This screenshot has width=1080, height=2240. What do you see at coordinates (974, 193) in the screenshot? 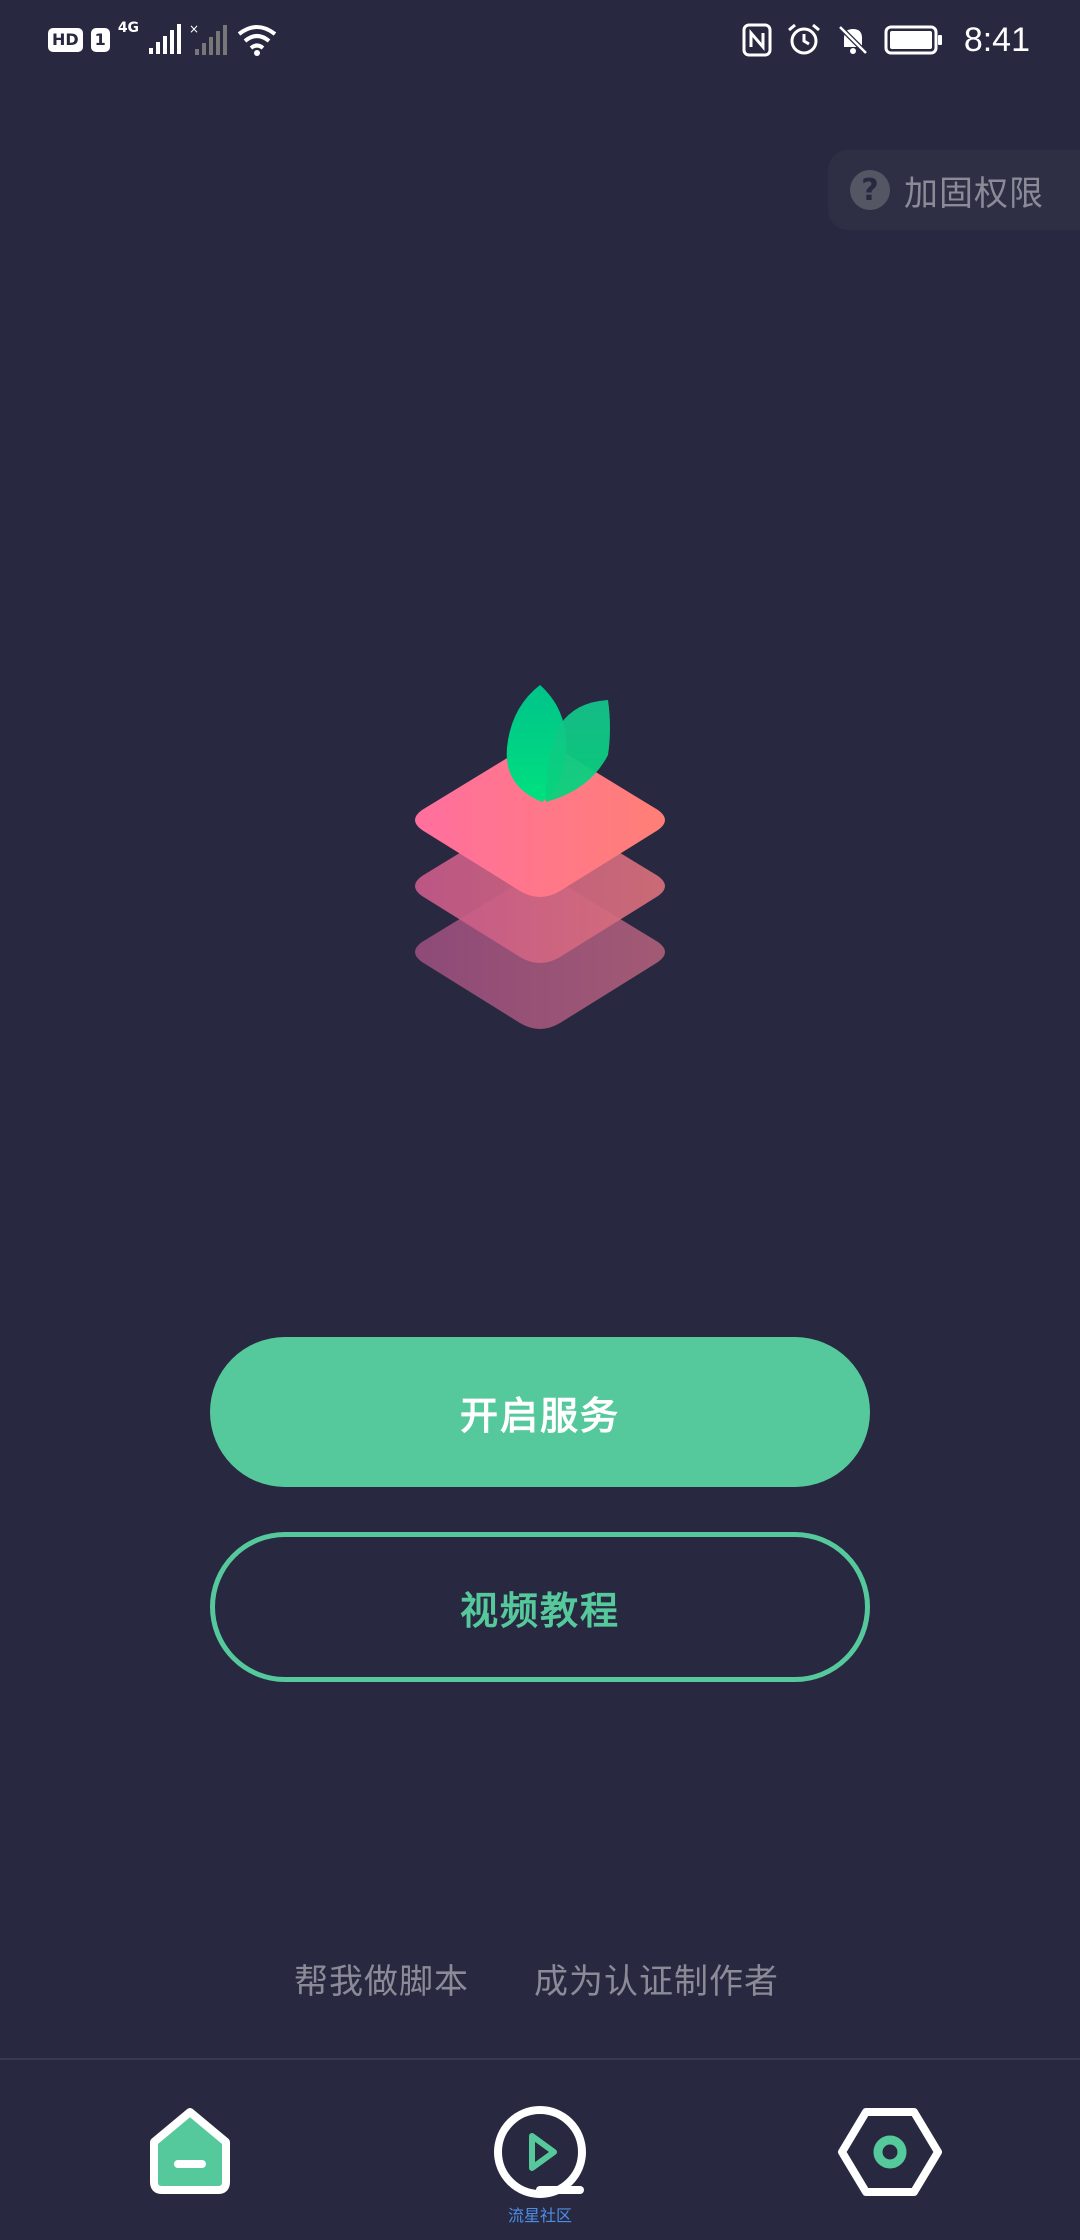
I see `reinforce-permission-label: 加固权限` at bounding box center [974, 193].